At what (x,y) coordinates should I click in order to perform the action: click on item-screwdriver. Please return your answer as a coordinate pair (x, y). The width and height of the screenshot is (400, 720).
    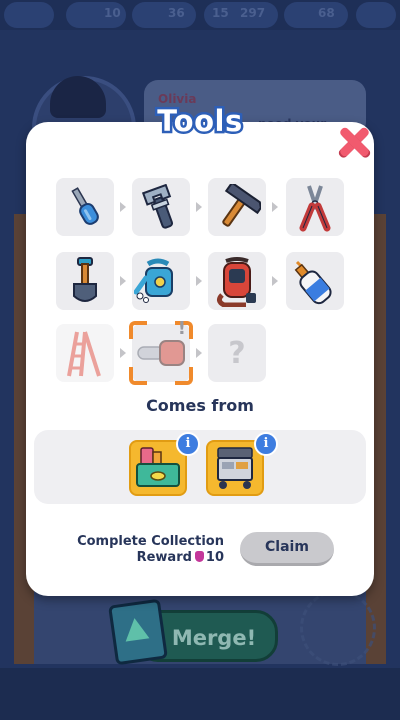
    Looking at the image, I should click on (85, 207).